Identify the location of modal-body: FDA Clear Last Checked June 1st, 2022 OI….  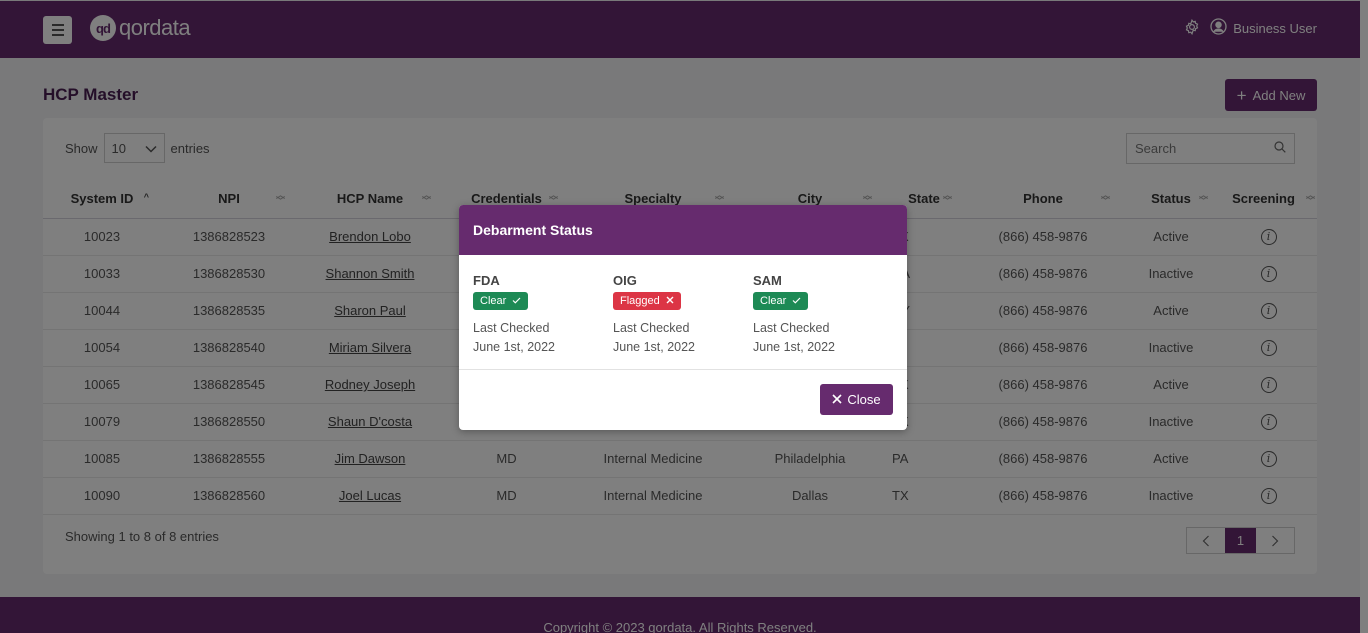
(683, 312).